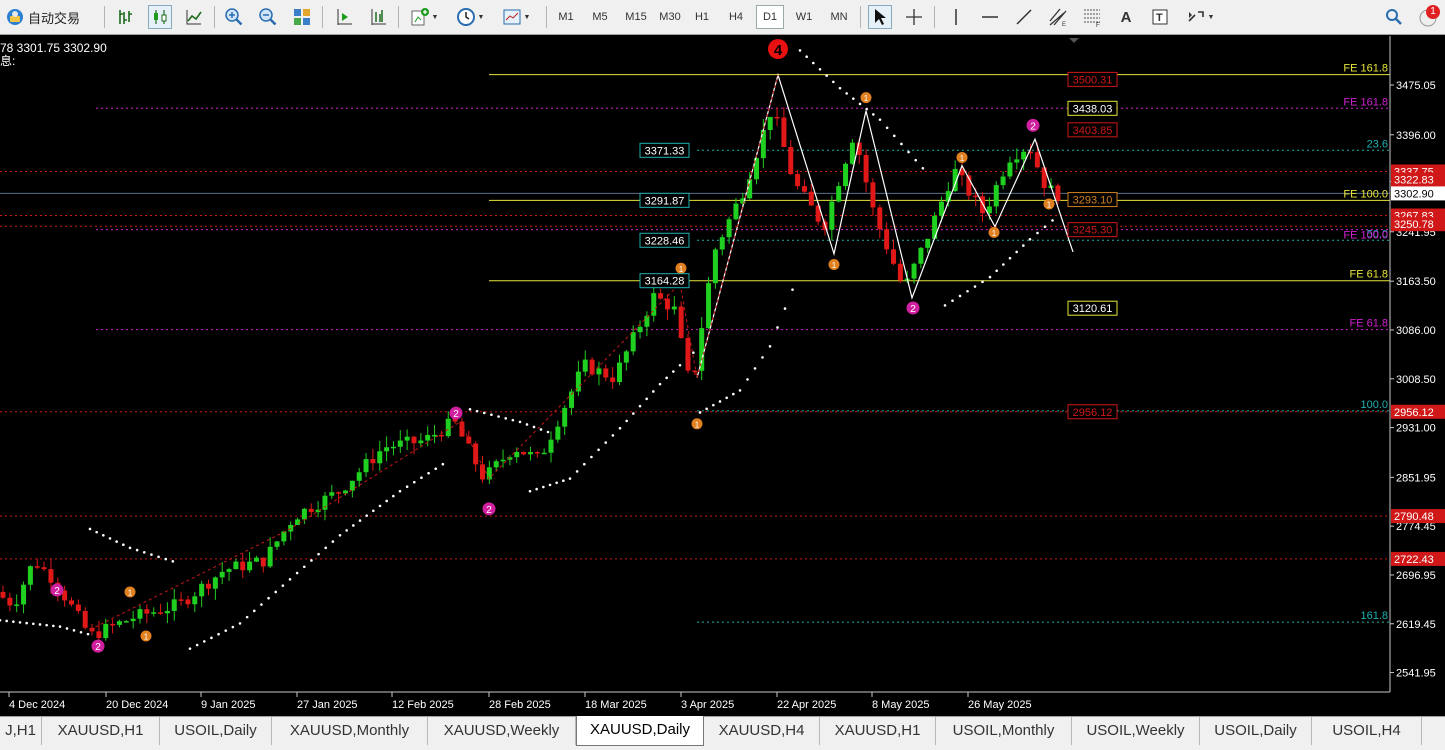  Describe the element at coordinates (770, 17) in the screenshot. I see `timeframe-d1: D1` at that location.